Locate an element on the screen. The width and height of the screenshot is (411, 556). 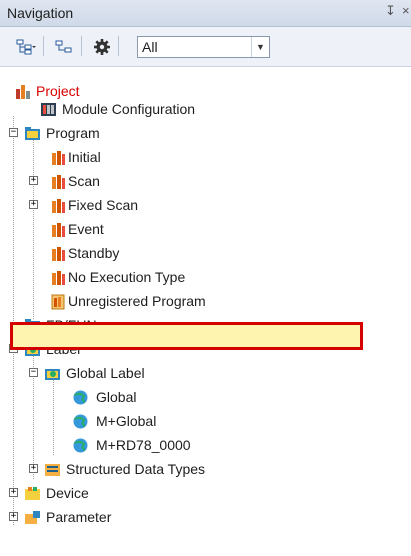
filter-value: All is located at coordinates (150, 47).